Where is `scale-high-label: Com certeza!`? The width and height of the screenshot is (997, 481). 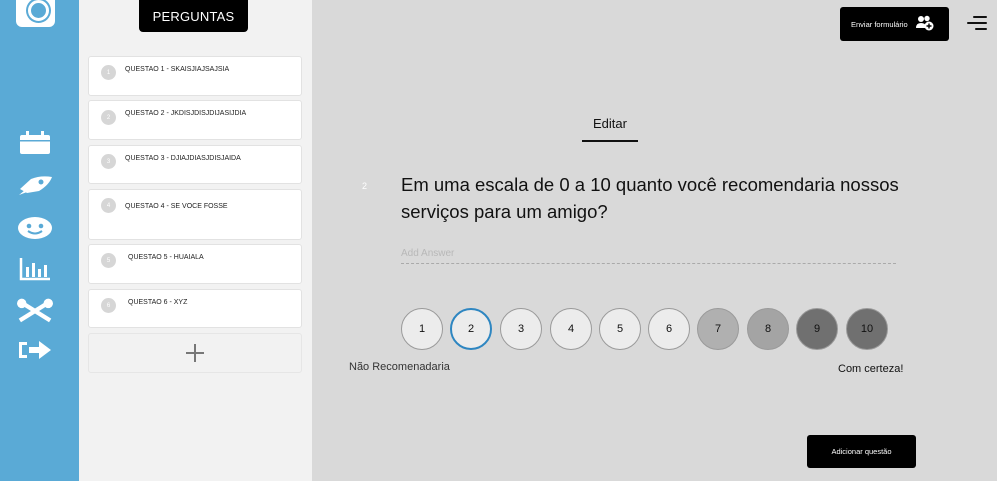
scale-high-label: Com certeza! is located at coordinates (871, 369).